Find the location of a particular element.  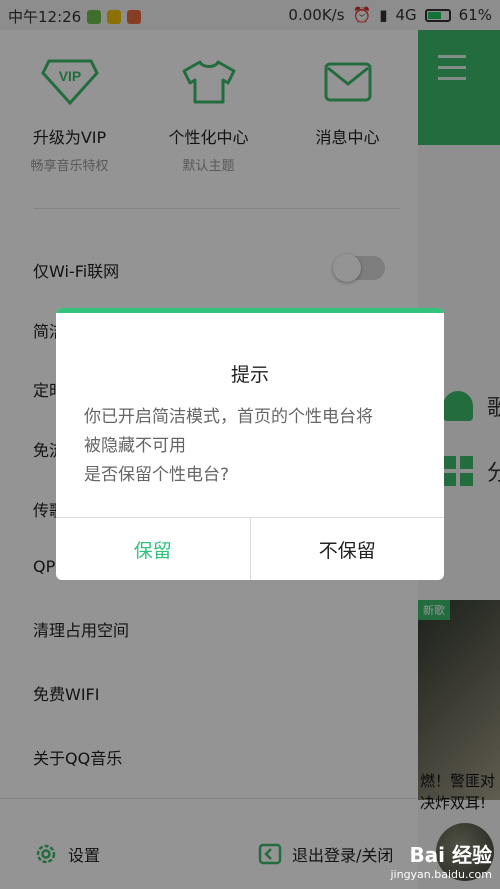

keep-button: 保留 is located at coordinates (153, 549).